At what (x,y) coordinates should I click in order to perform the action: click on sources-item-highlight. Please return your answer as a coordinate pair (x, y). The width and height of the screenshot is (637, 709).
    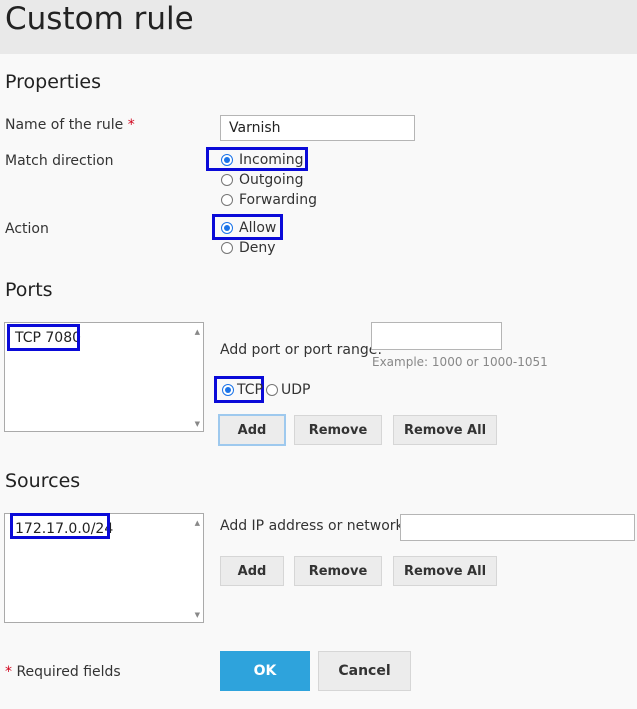
    Looking at the image, I should click on (60, 526).